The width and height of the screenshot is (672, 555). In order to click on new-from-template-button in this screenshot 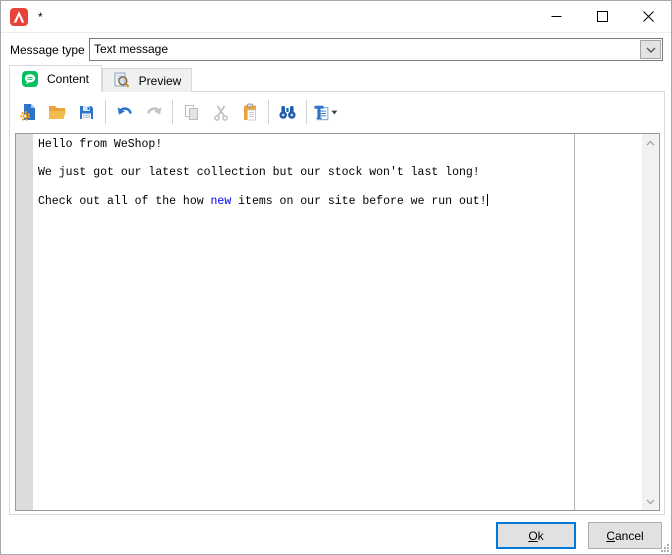, I will do `click(28, 112)`.